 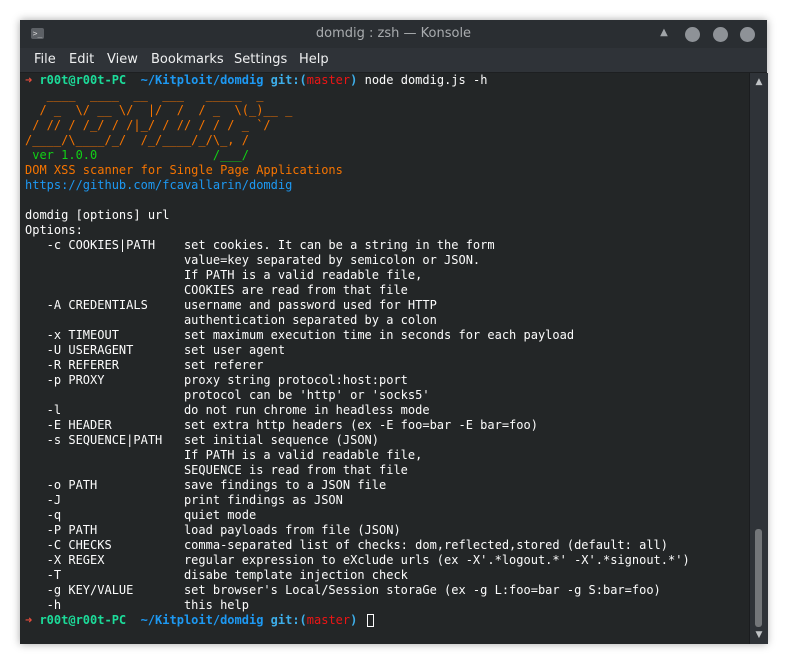 I want to click on terminal-text-segment: /____/\____/_/ /_/____/_/\_, /, so click(x=137, y=140).